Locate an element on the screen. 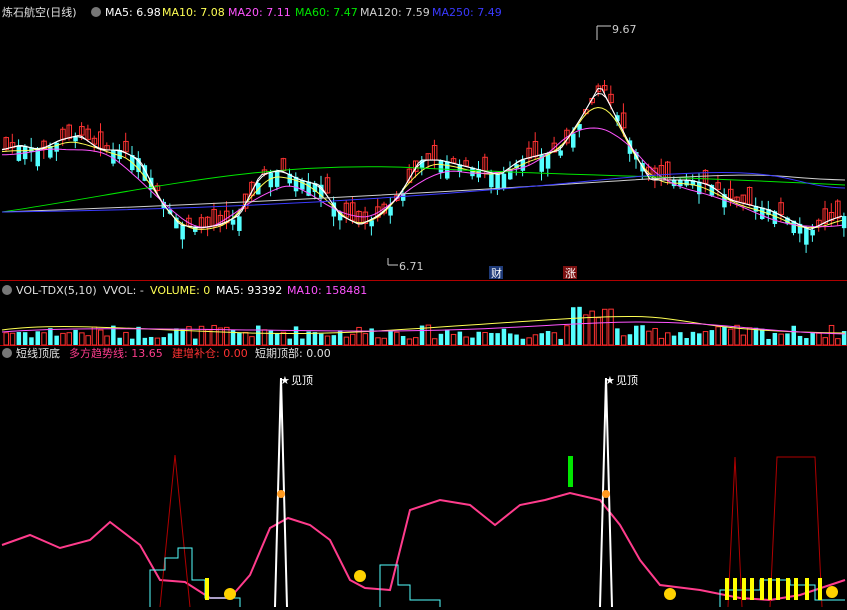 This screenshot has height=610, width=847. finance-tag-label: 财 is located at coordinates (496, 273).